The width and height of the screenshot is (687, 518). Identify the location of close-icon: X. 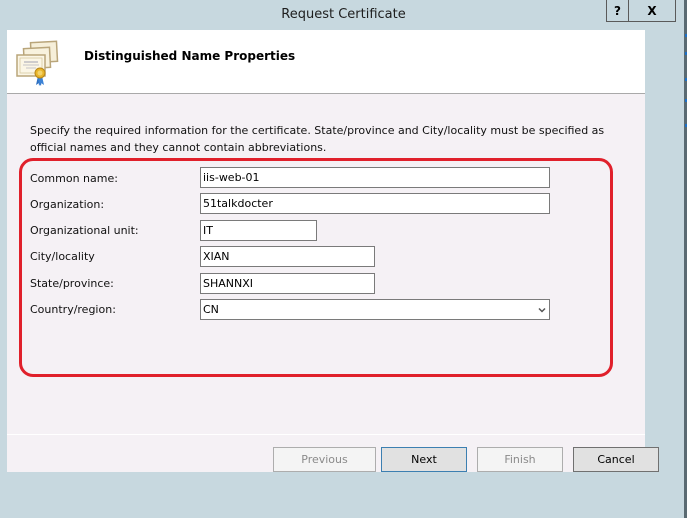
(652, 10).